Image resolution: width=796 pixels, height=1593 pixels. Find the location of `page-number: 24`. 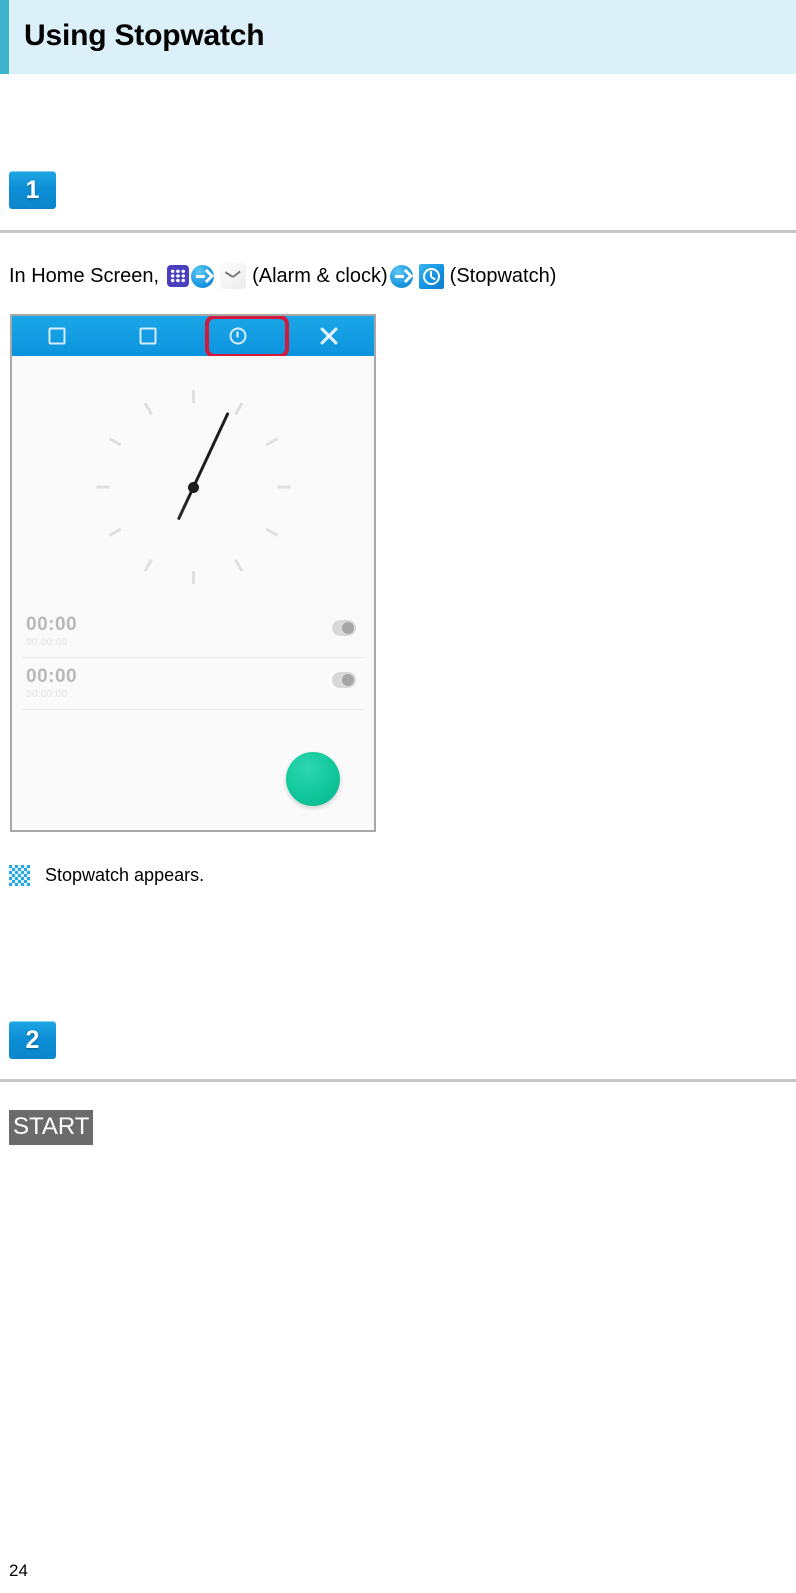

page-number: 24 is located at coordinates (18, 1570).